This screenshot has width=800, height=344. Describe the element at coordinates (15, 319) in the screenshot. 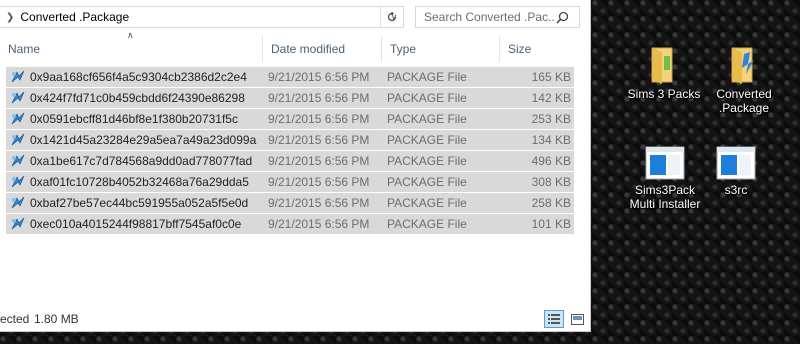

I see `status-selected-text: ected` at that location.